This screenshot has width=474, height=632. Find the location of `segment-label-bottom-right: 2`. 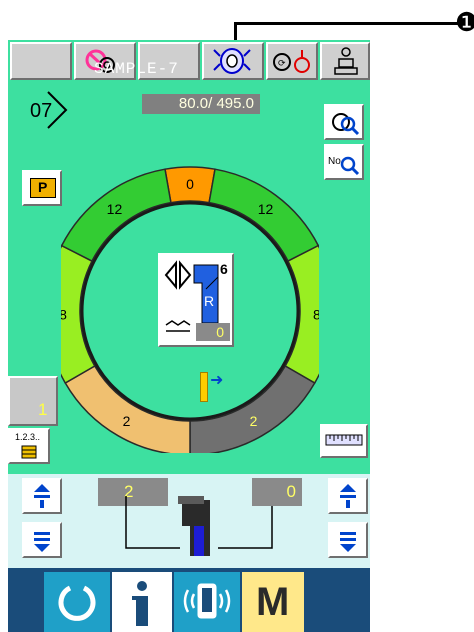

segment-label-bottom-right: 2 is located at coordinates (254, 421).